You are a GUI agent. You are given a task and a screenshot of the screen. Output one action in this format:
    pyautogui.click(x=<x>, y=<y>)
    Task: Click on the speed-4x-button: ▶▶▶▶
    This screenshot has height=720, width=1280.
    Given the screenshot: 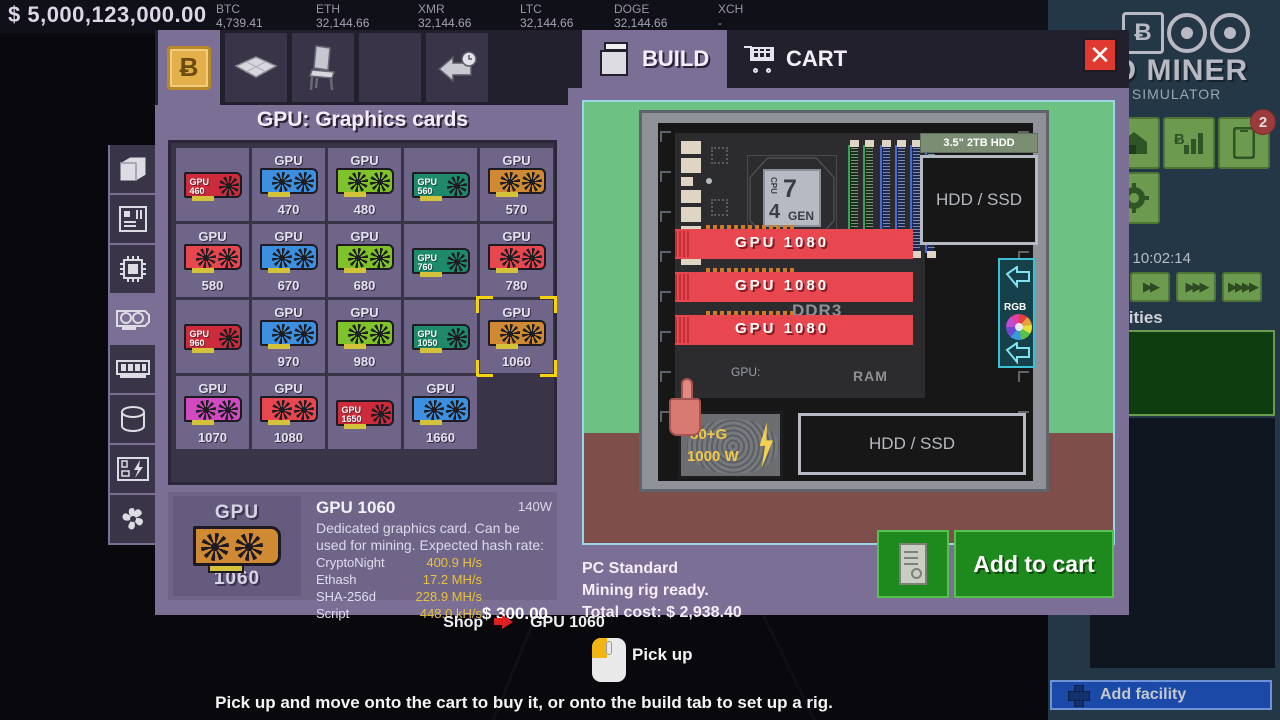 What is the action you would take?
    pyautogui.click(x=1242, y=287)
    